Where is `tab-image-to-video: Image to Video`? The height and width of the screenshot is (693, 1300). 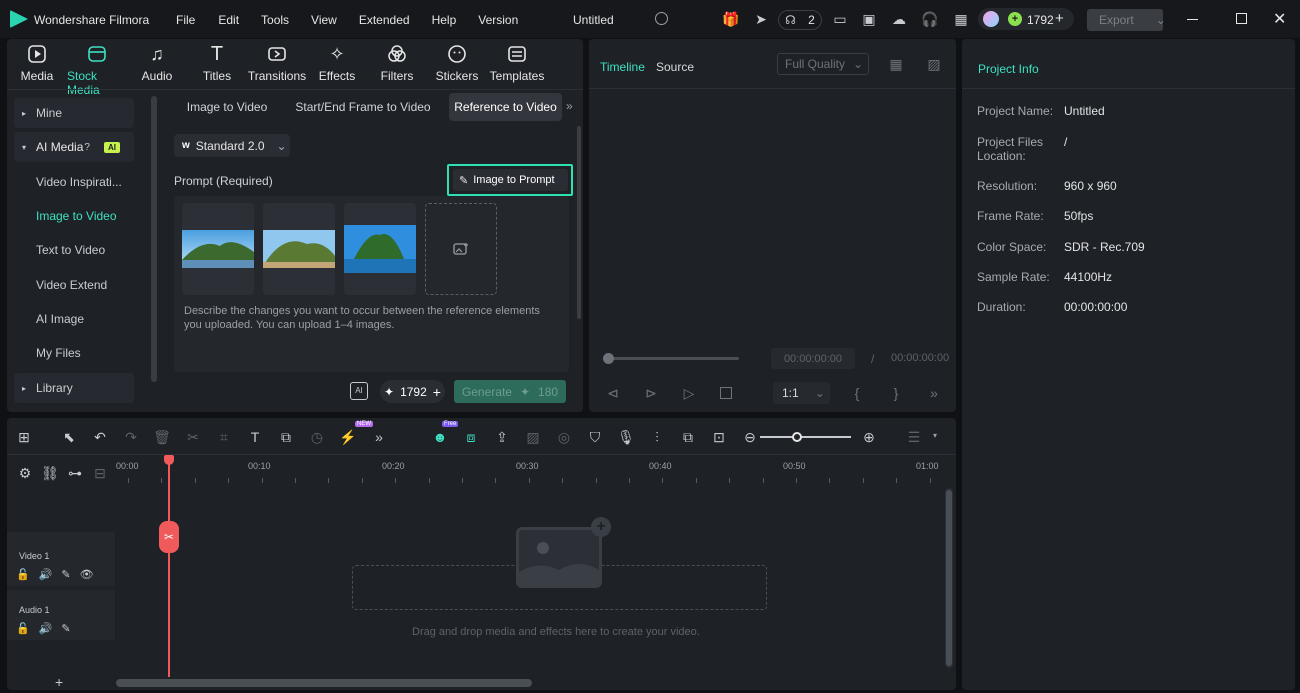
tab-image-to-video: Image to Video is located at coordinates (227, 107).